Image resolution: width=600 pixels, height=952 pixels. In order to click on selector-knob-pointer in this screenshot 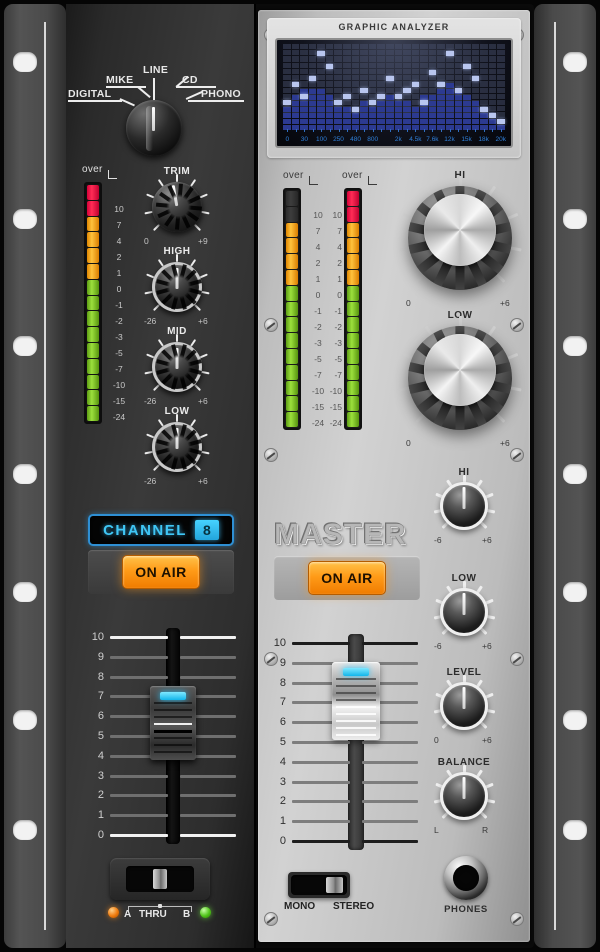, I will do `click(153, 119)`.